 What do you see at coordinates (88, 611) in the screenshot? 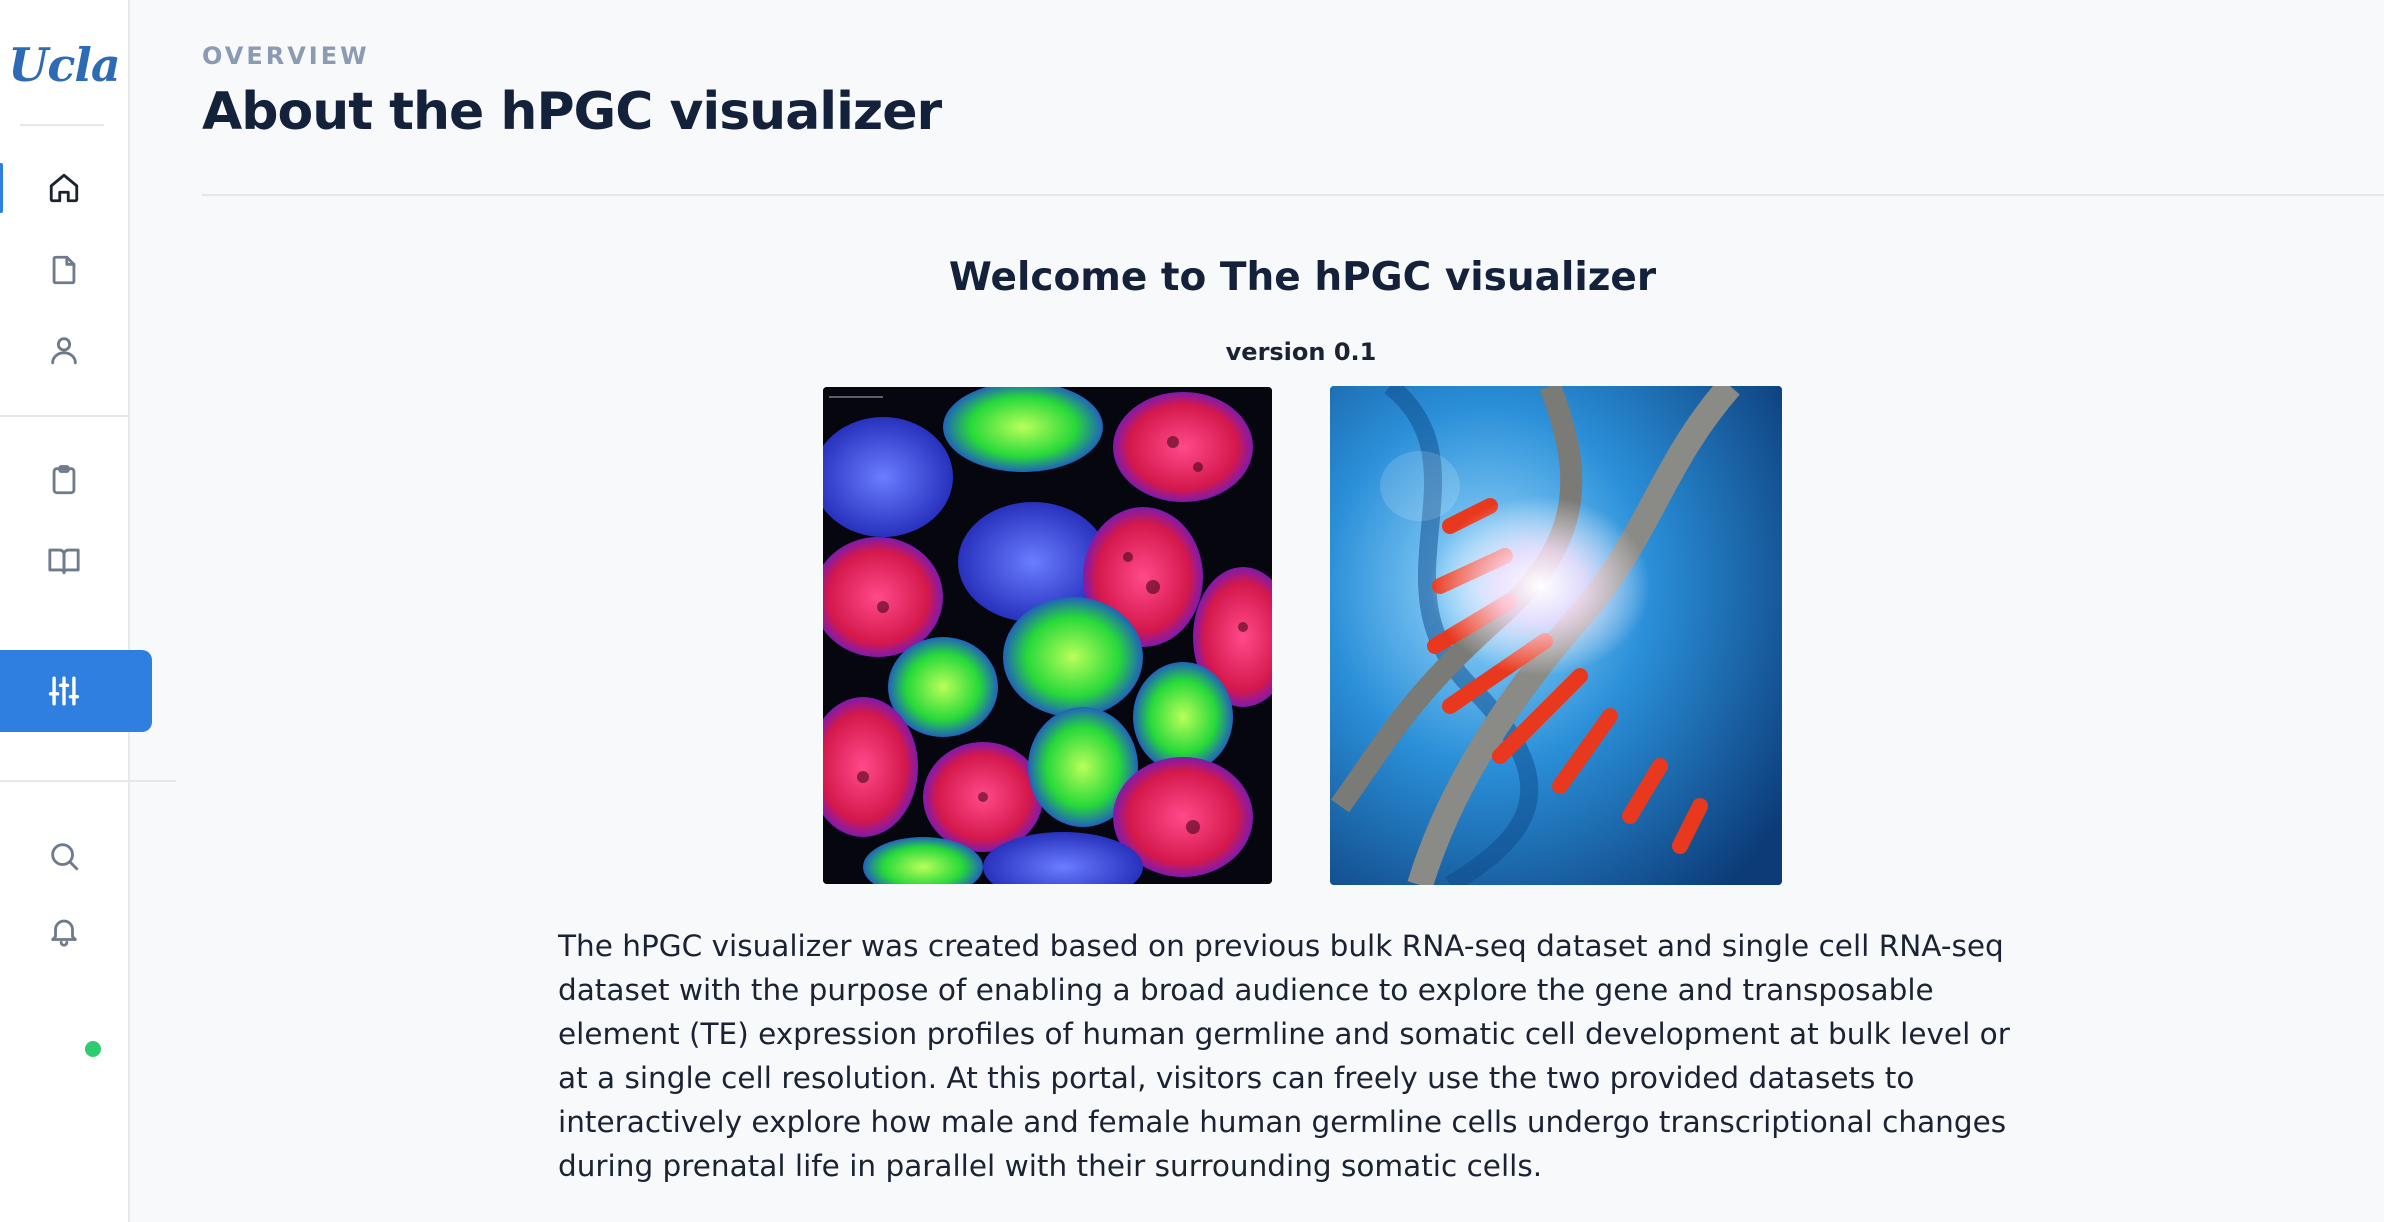
I see `sidebar: Ucla` at bounding box center [88, 611].